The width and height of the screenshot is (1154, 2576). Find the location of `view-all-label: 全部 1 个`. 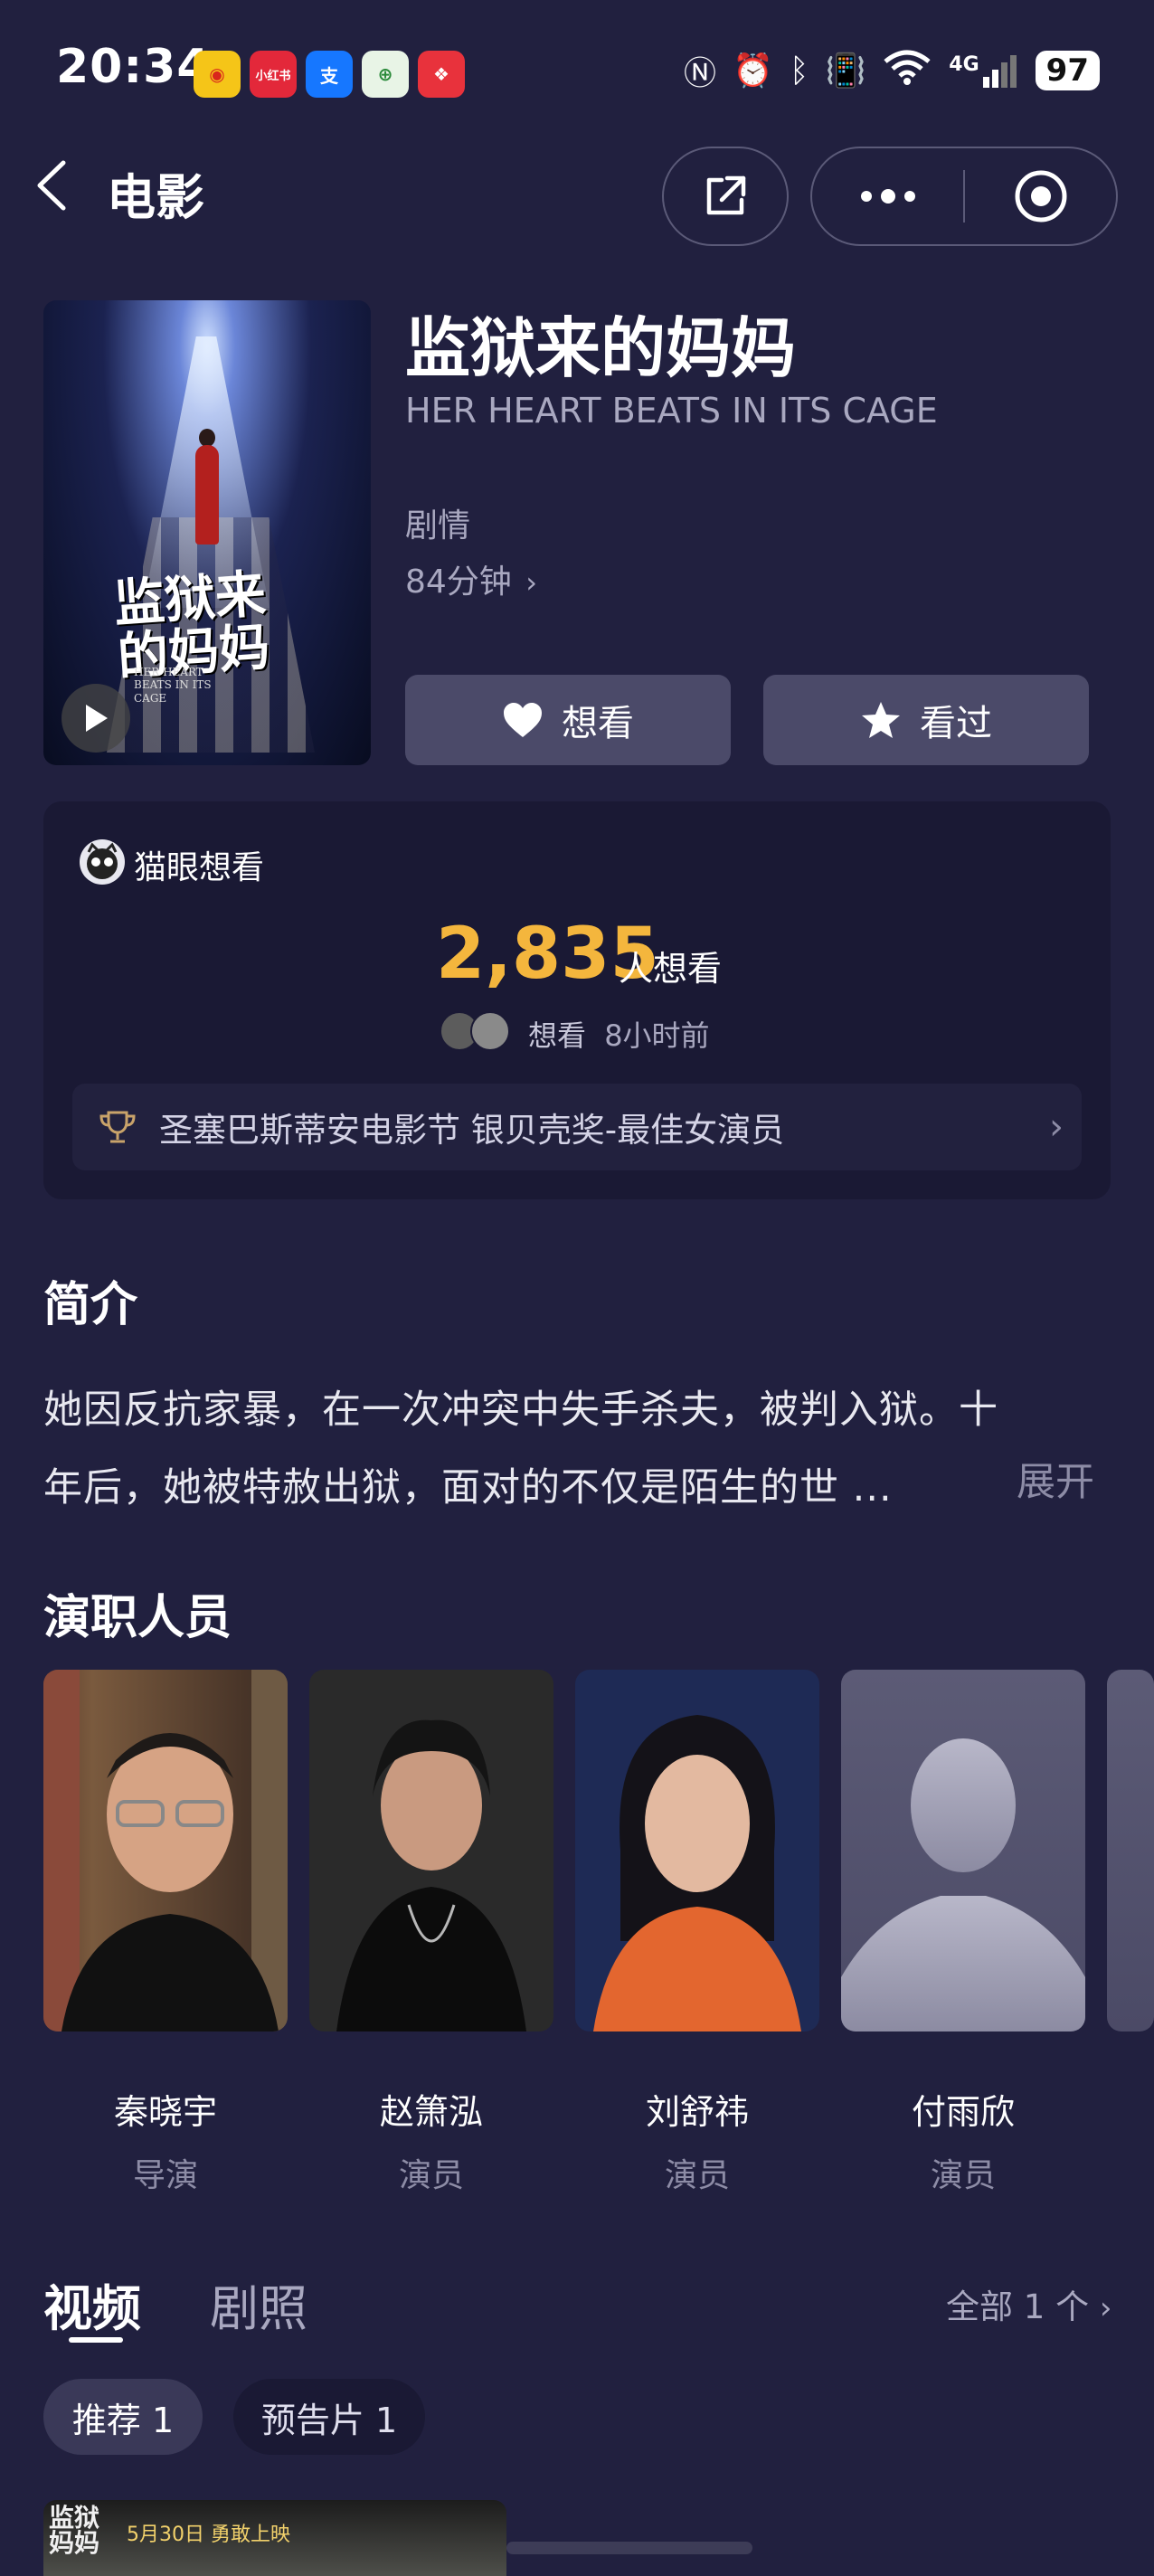

view-all-label: 全部 1 个 is located at coordinates (1018, 2307).